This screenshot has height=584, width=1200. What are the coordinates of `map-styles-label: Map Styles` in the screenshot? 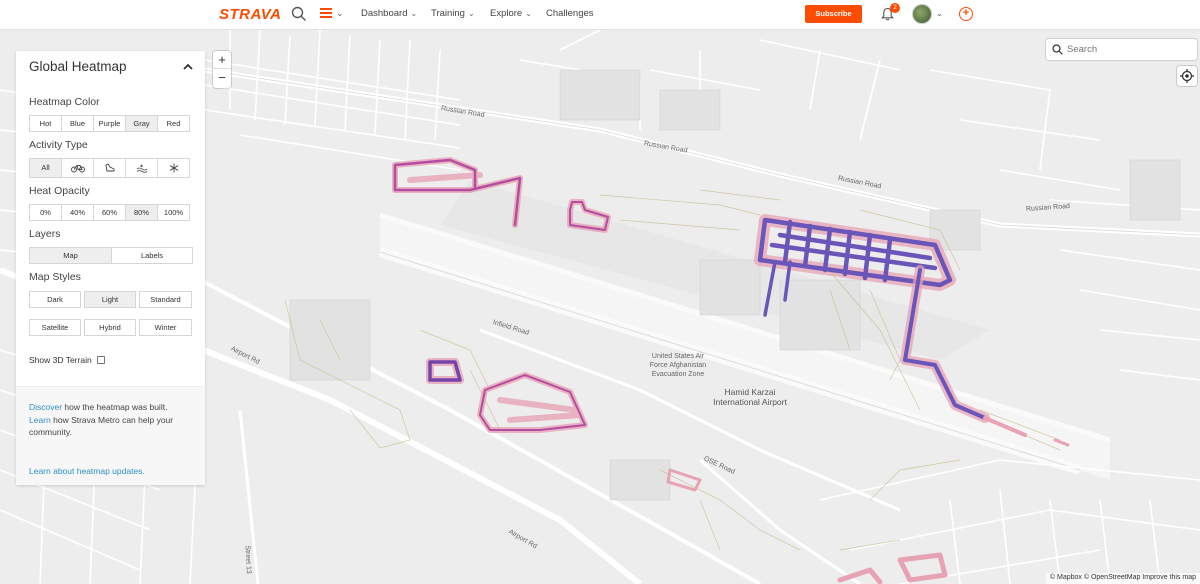 It's located at (55, 277).